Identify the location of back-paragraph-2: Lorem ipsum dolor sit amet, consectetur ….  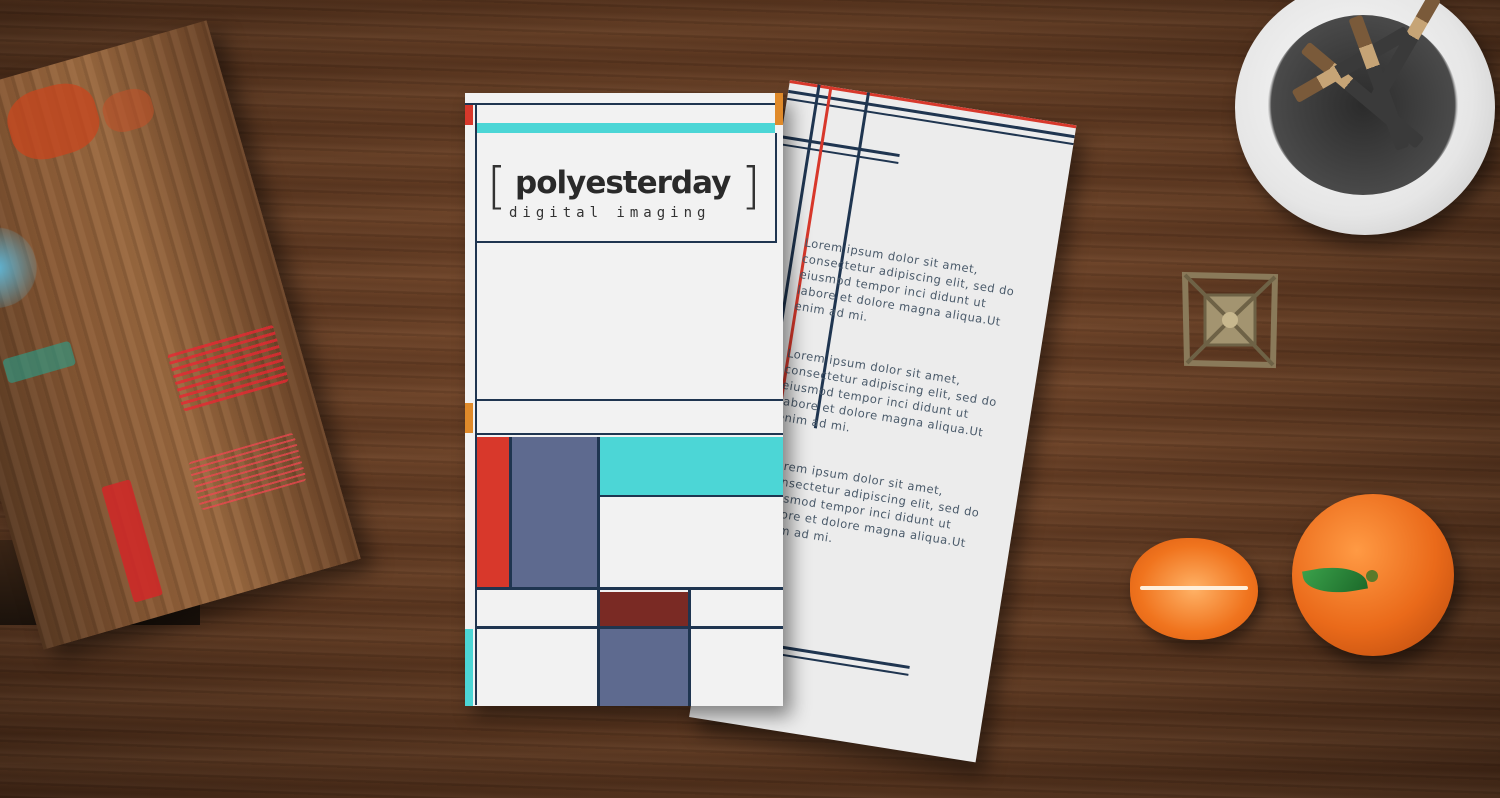
(887, 393).